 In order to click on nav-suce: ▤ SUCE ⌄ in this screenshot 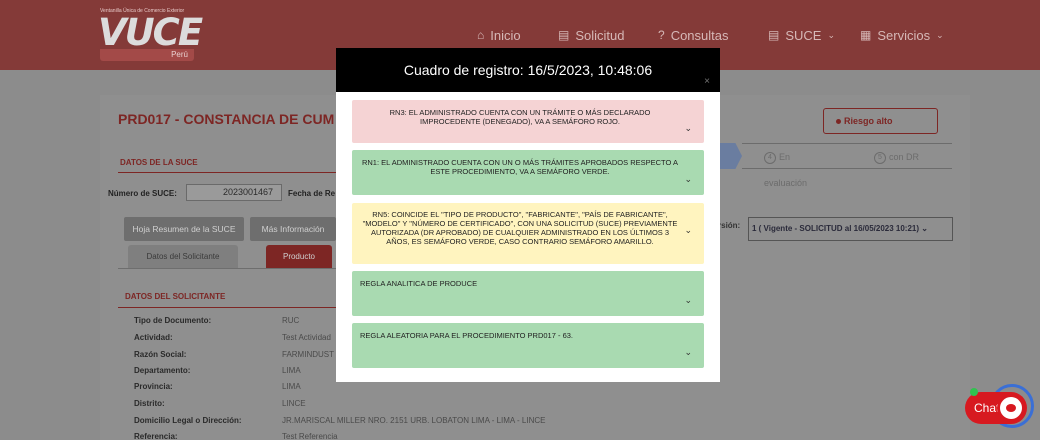, I will do `click(801, 35)`.